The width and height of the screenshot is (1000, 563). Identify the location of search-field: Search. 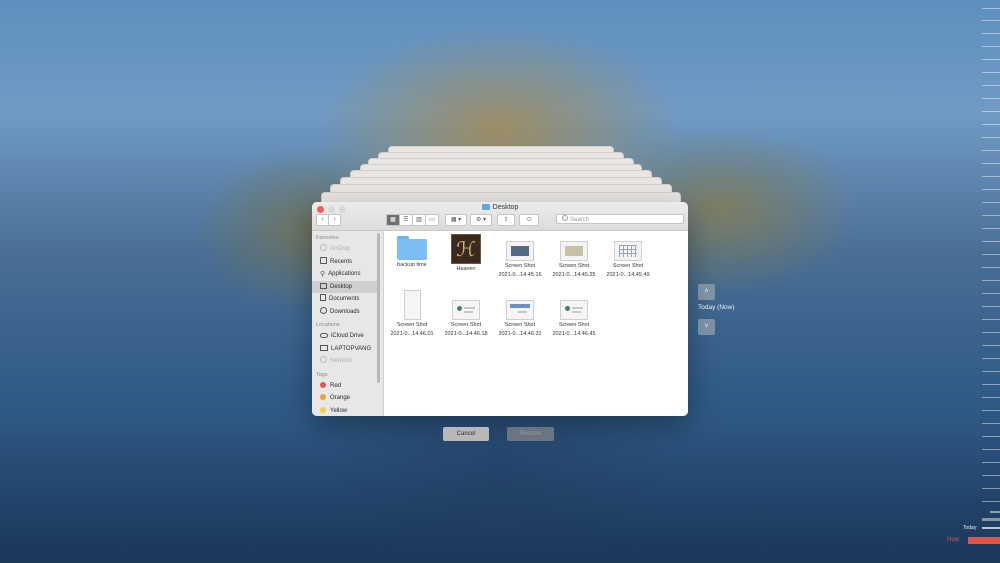
(620, 219).